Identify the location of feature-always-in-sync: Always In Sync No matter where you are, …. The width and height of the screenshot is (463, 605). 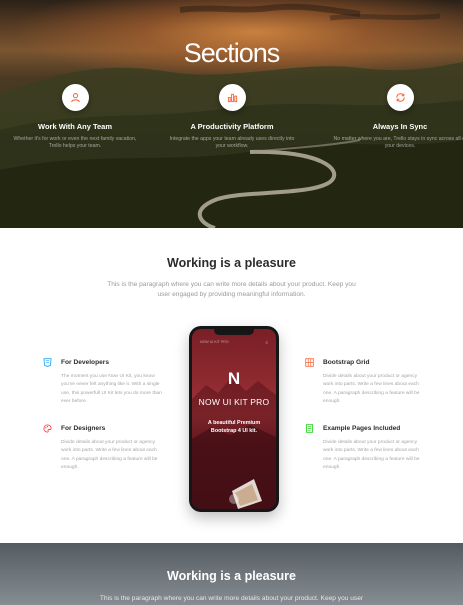
(394, 117).